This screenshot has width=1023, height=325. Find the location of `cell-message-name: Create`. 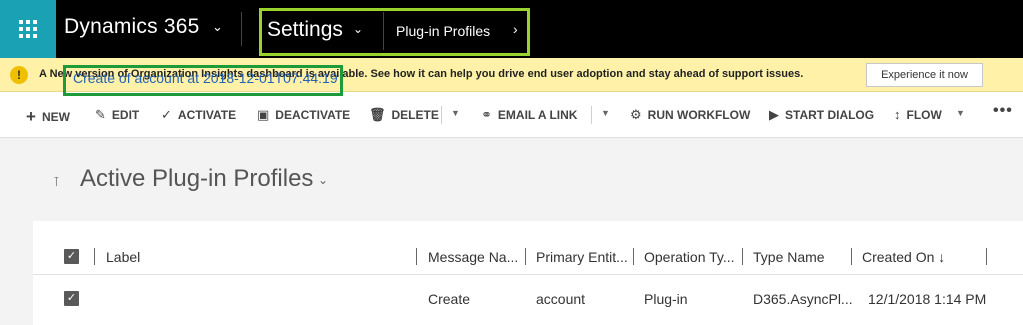

cell-message-name: Create is located at coordinates (449, 299).